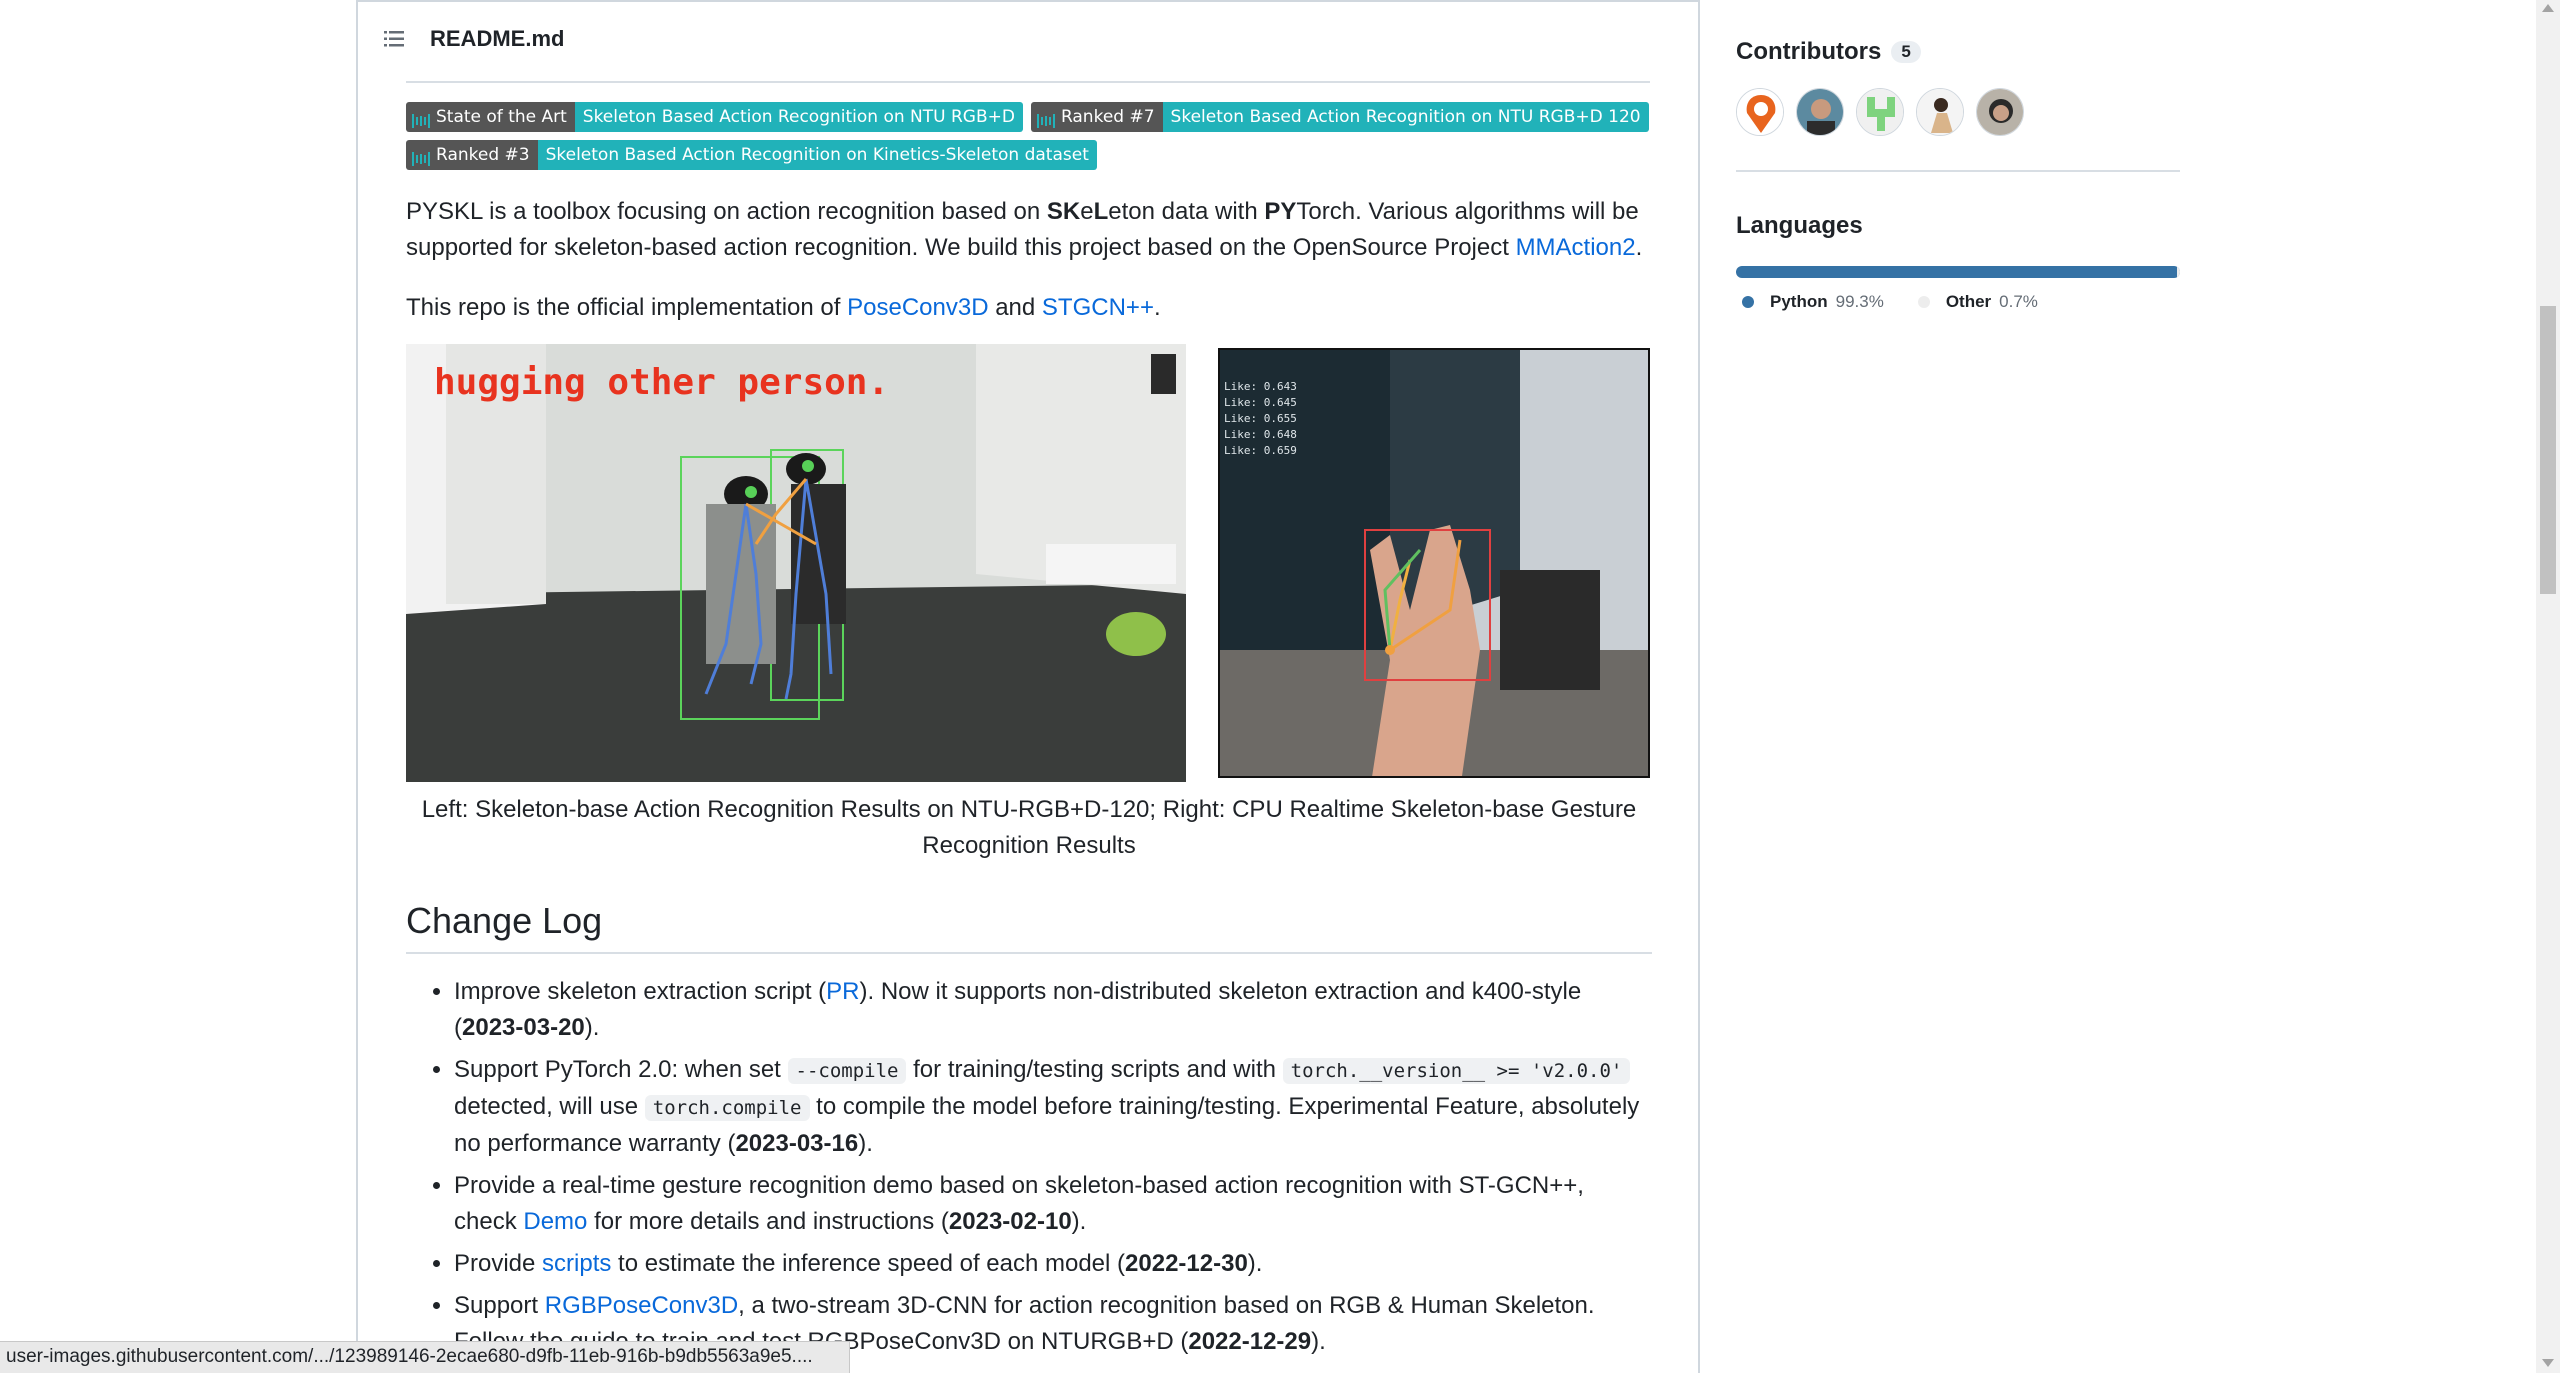  What do you see at coordinates (1958, 52) in the screenshot?
I see `contributors-heading: Contributors 5` at bounding box center [1958, 52].